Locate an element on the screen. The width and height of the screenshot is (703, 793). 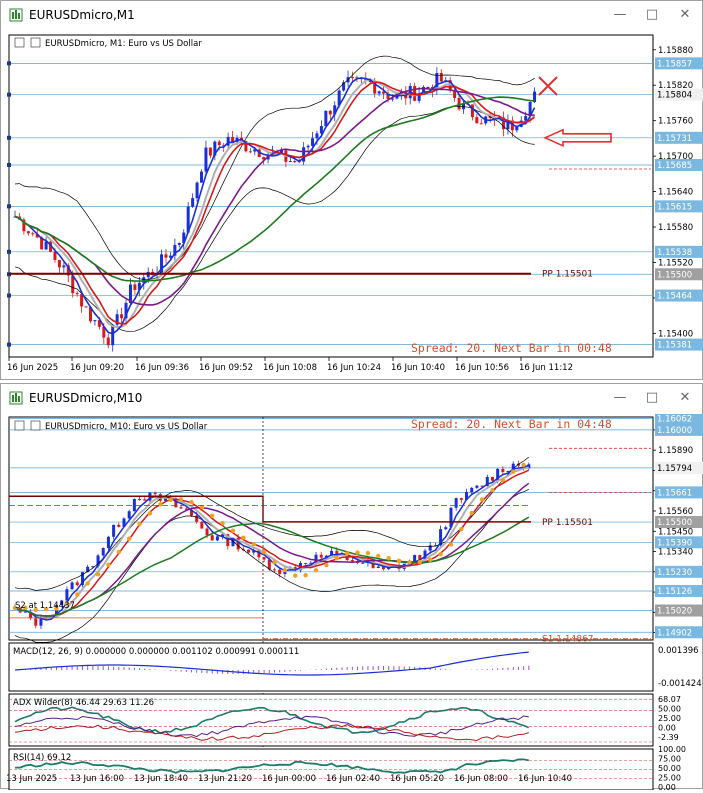
price-box: 1.15731 is located at coordinates (674, 139).